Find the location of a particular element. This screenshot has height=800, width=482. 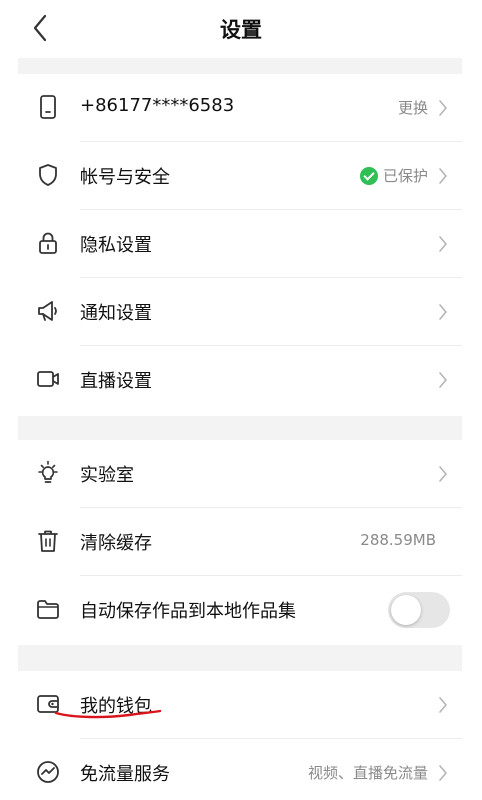

change-phone-text: 更换 is located at coordinates (412, 108).